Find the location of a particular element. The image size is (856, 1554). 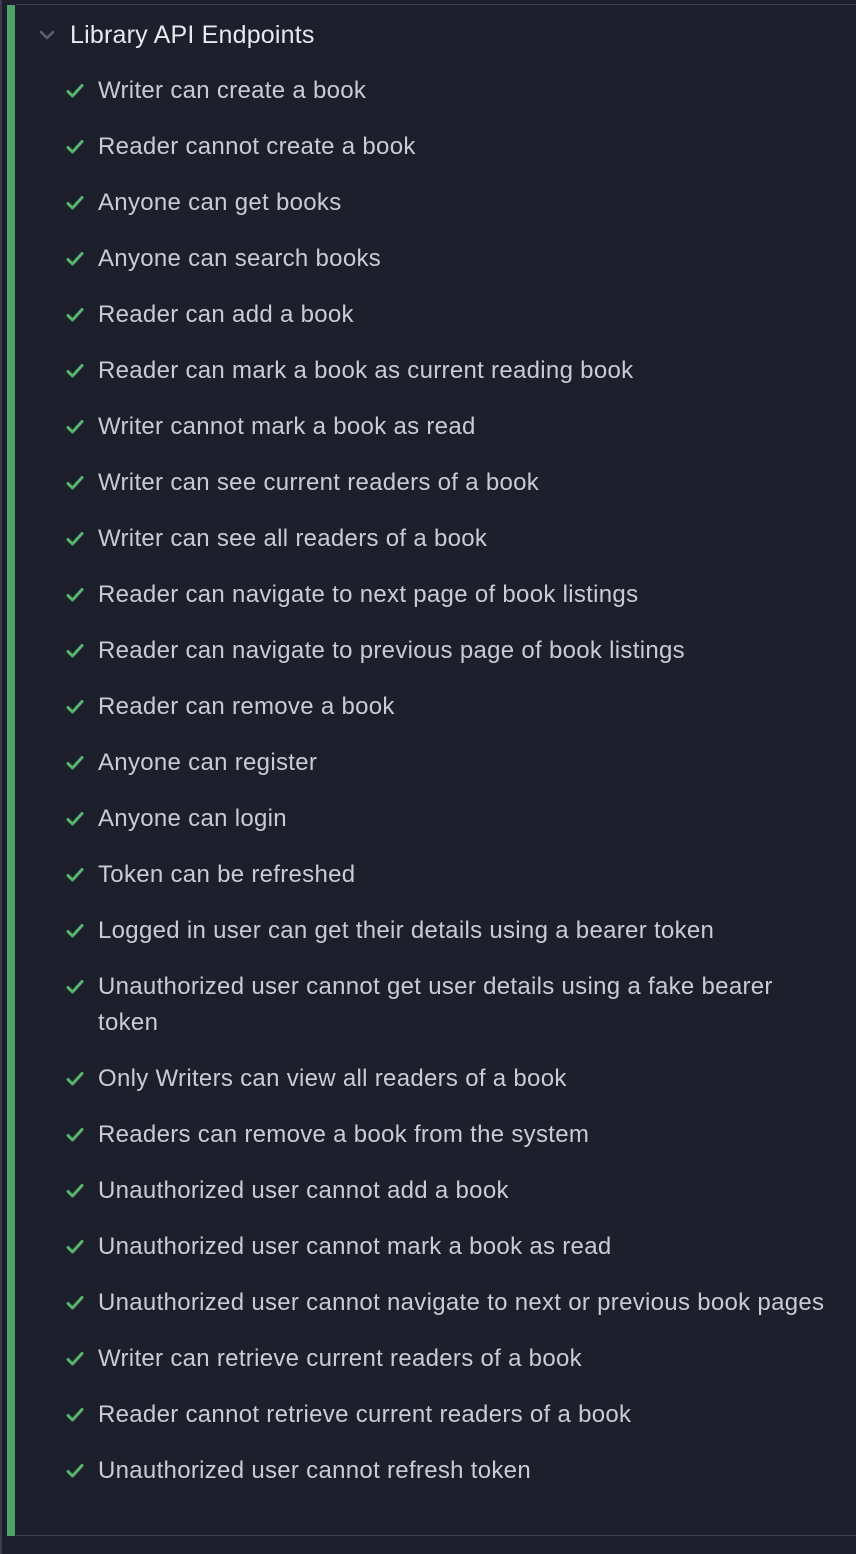

test-item: Unauthorized user cannot refresh token is located at coordinates (428, 1472).